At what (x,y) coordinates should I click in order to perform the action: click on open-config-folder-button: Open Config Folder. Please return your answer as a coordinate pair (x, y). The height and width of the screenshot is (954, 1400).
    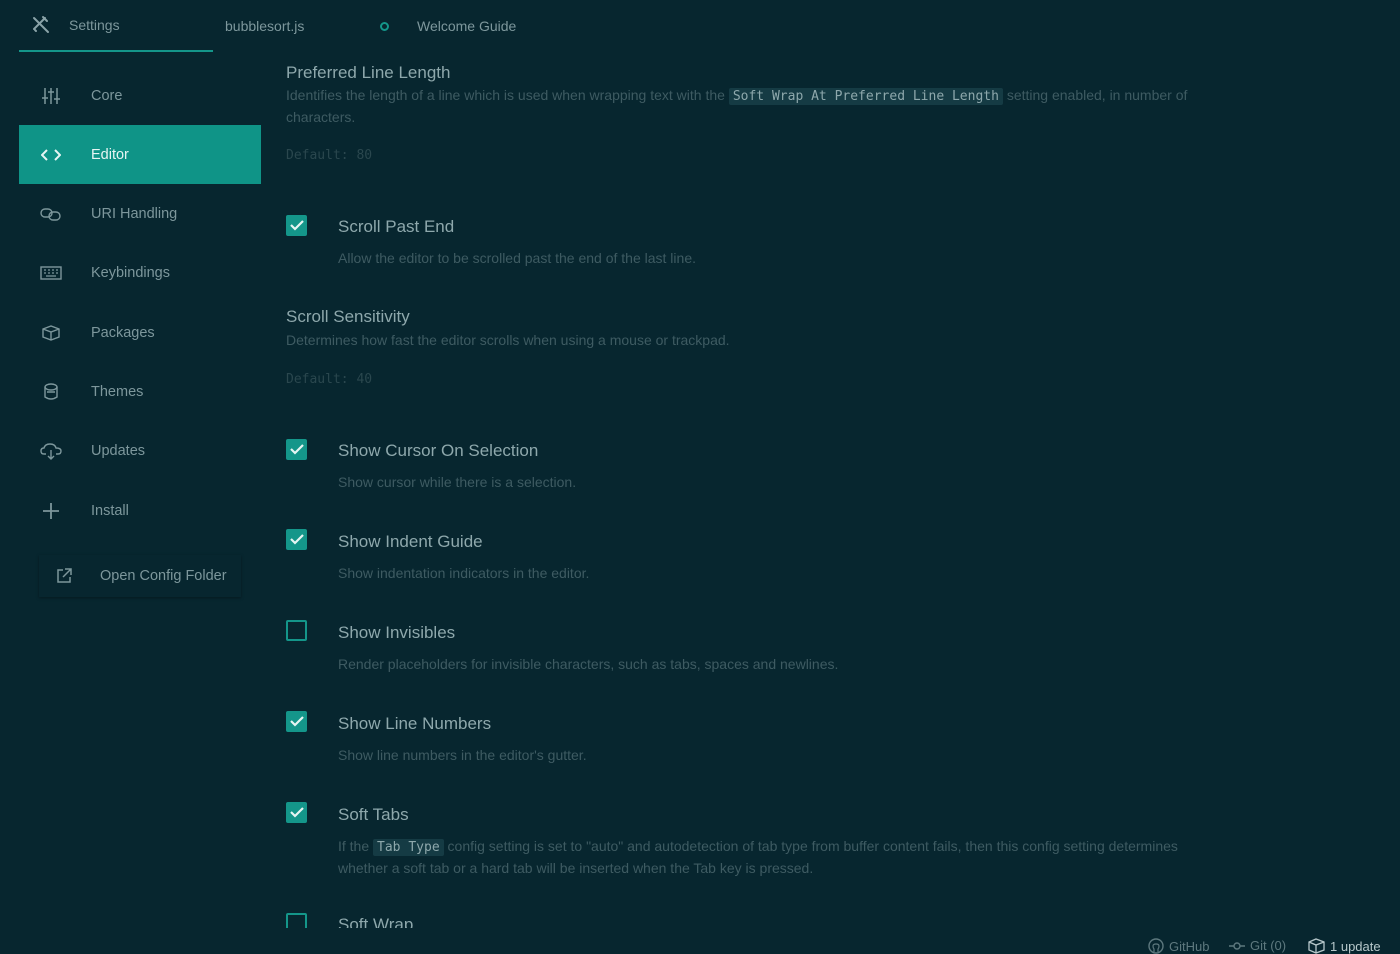
    Looking at the image, I should click on (140, 576).